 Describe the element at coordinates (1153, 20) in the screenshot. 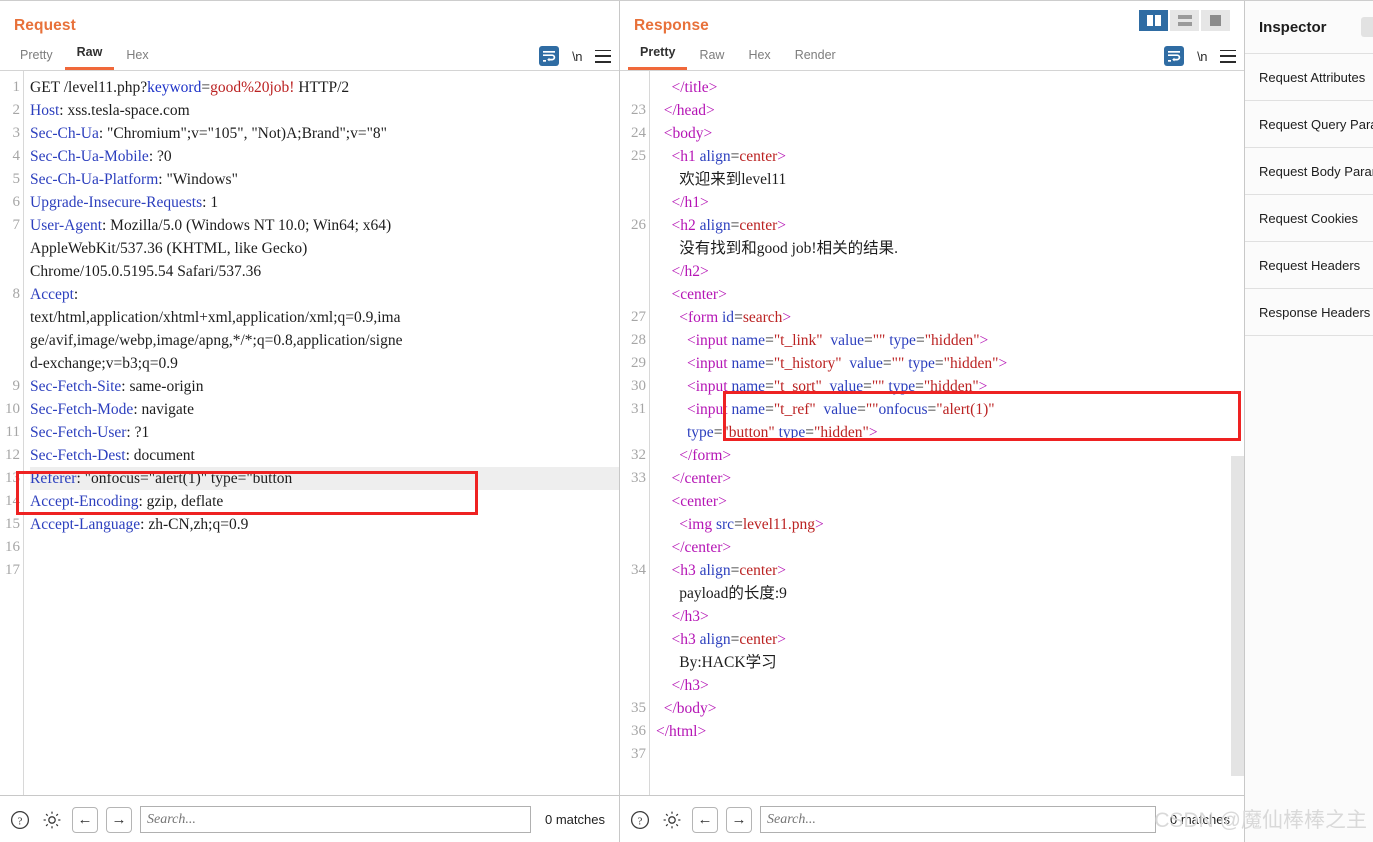

I see `layout-split-vertical-button` at that location.